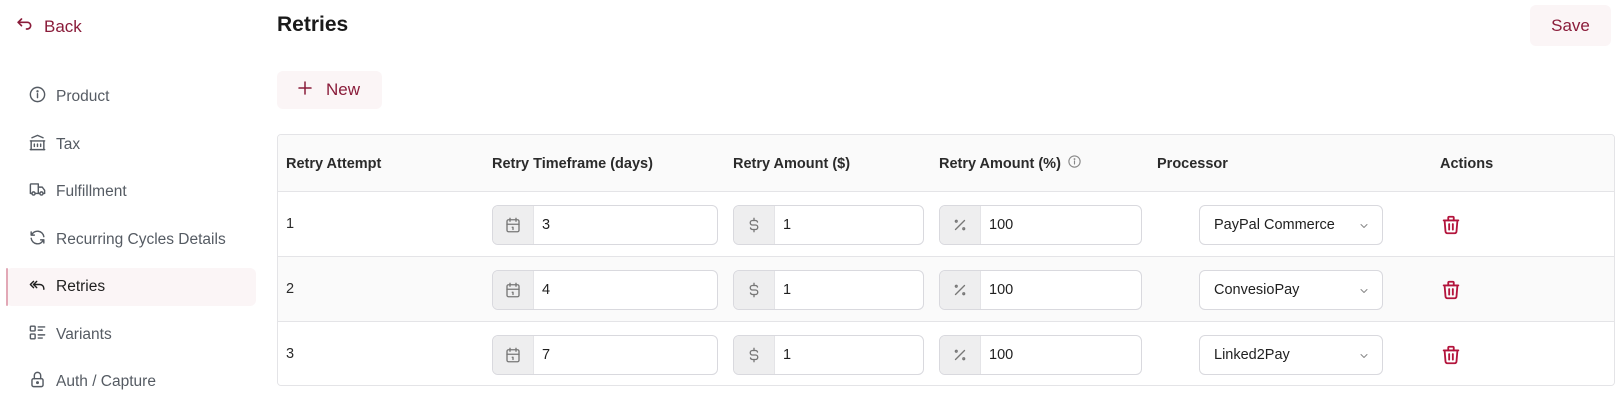 The height and width of the screenshot is (411, 1622). I want to click on new-retry-button: New, so click(329, 90).